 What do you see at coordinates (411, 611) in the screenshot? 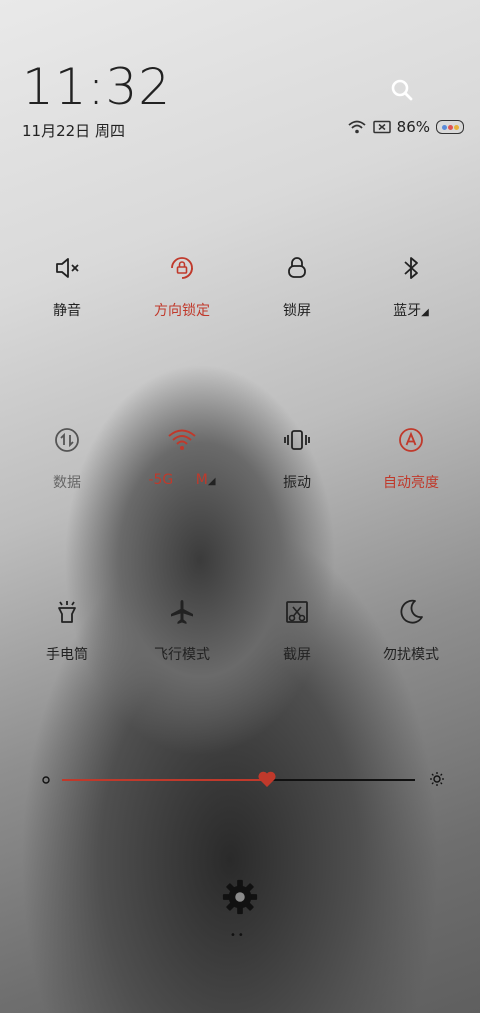
I see `moon-icon` at bounding box center [411, 611].